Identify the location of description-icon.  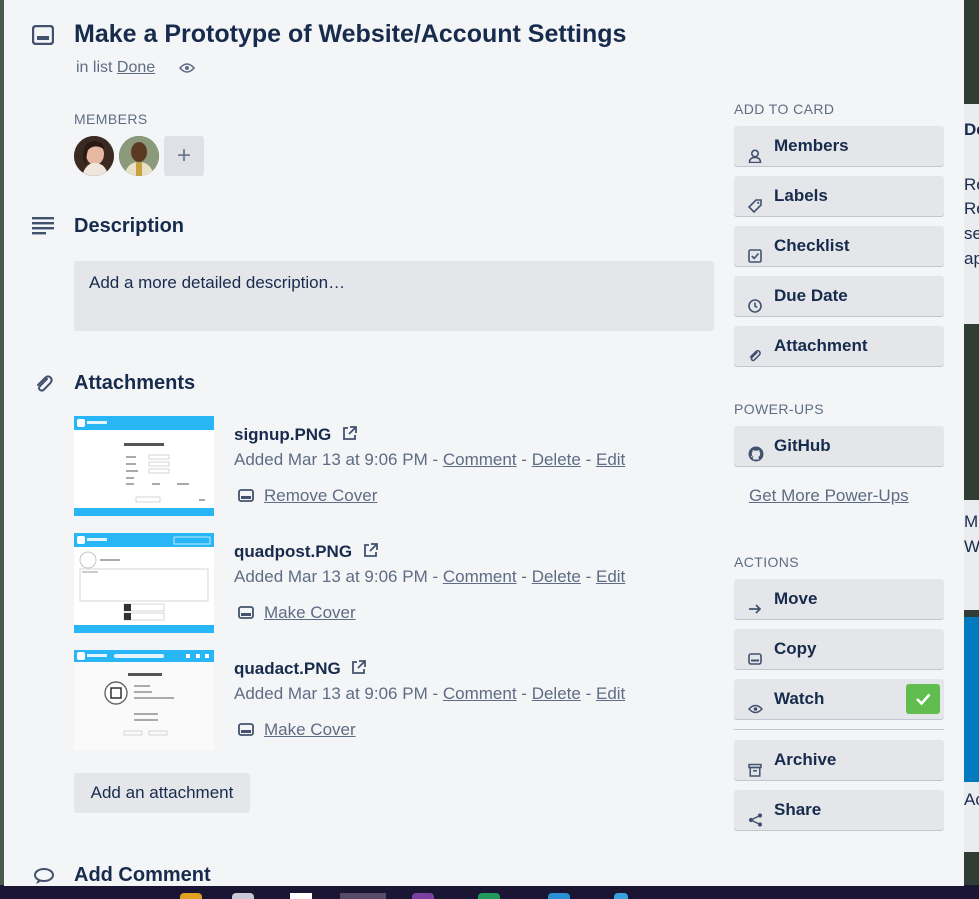
(43, 226).